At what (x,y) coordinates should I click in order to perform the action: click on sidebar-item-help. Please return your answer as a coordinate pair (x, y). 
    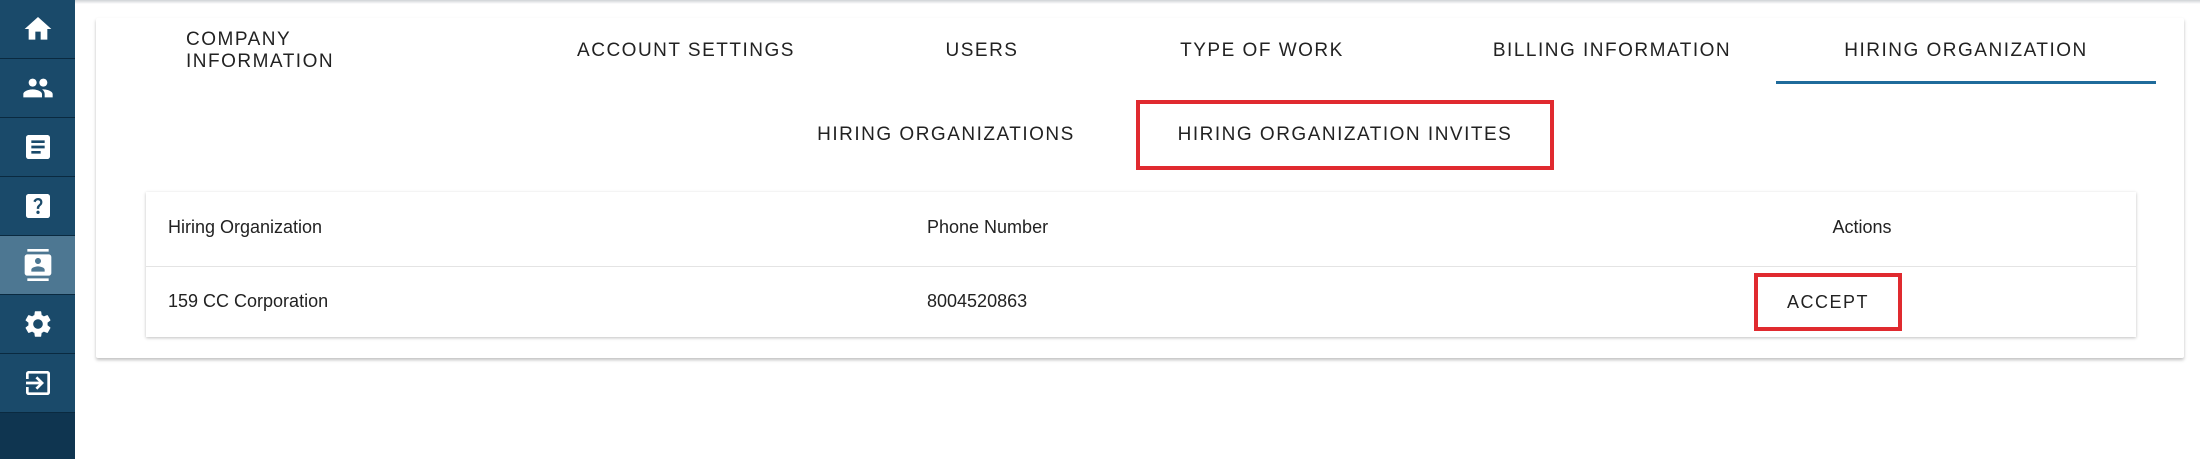
    Looking at the image, I should click on (37, 206).